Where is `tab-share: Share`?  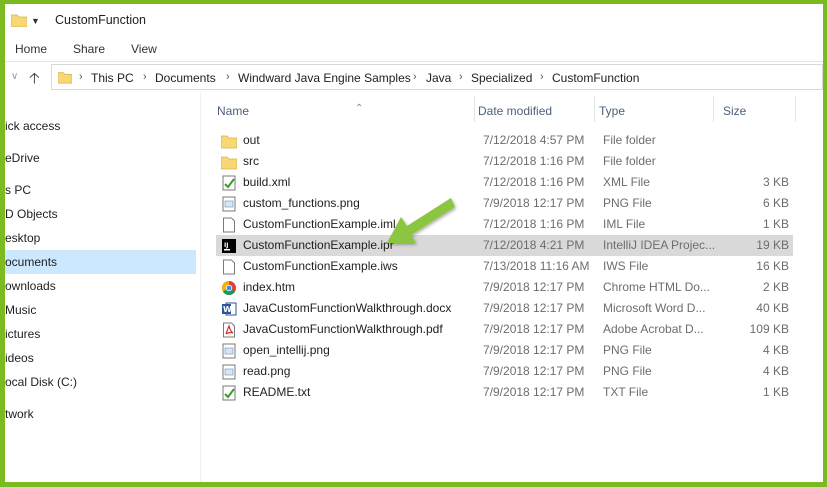 tab-share: Share is located at coordinates (89, 49).